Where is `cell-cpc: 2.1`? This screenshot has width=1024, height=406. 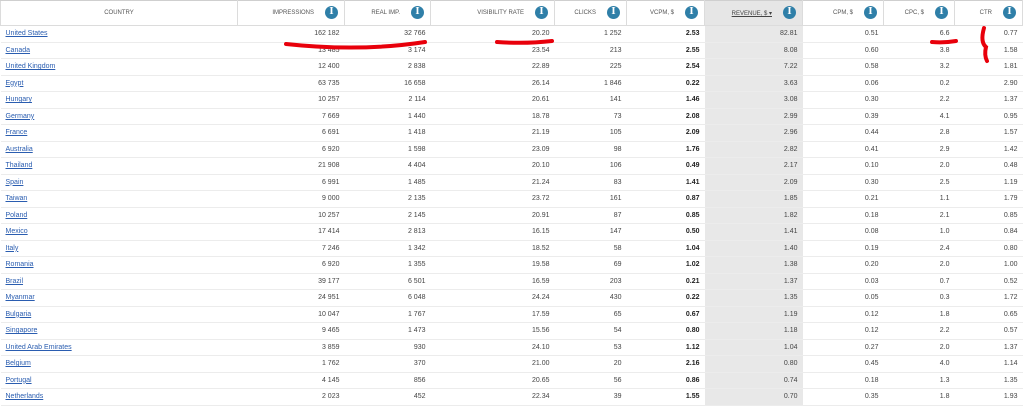 cell-cpc: 2.1 is located at coordinates (919, 215).